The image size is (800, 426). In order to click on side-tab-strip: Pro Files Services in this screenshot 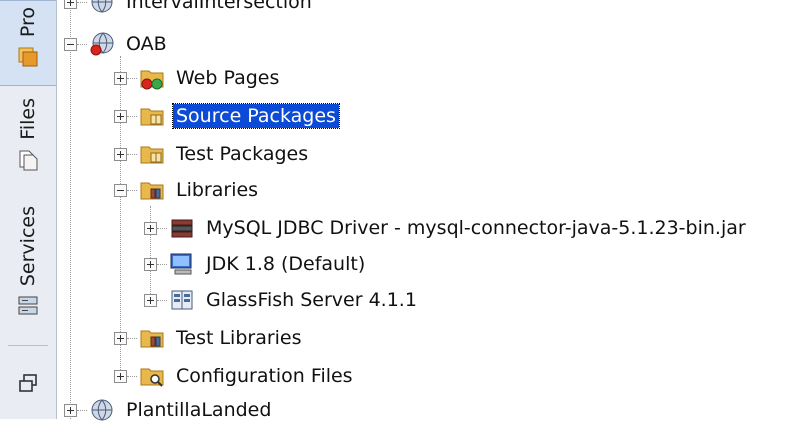, I will do `click(28, 209)`.